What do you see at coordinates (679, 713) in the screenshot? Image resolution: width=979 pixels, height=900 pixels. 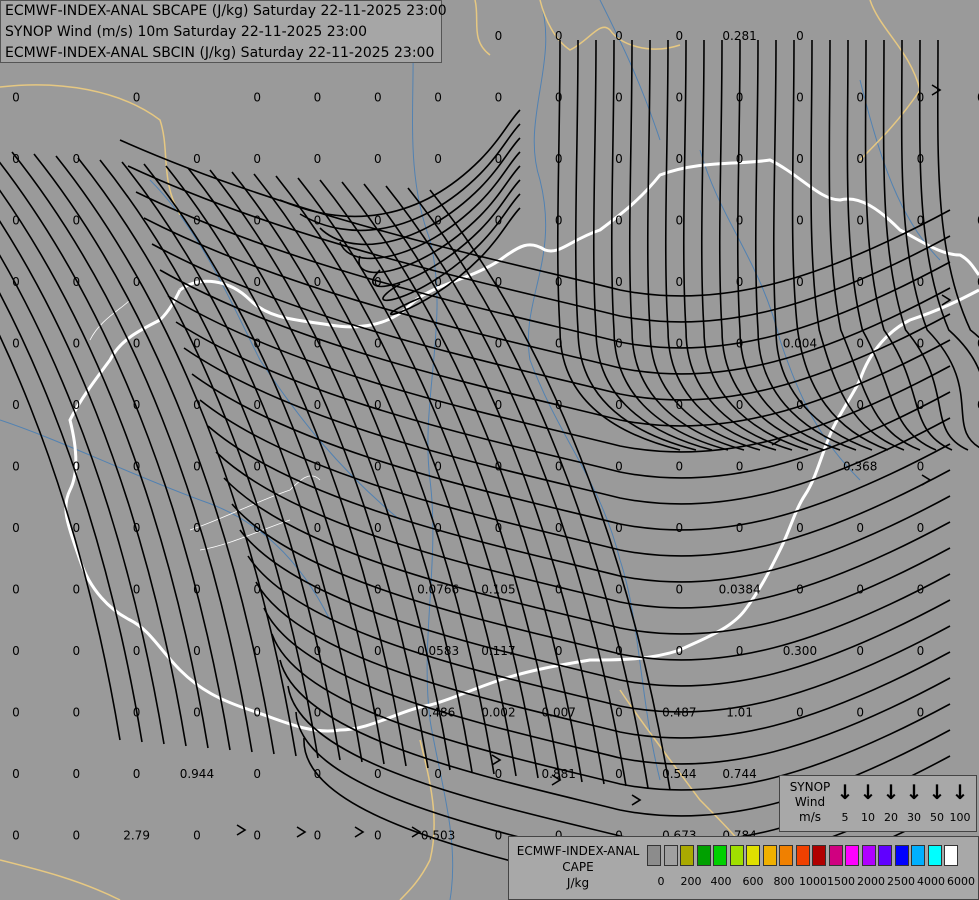 I see `cin-value-label: 0.487` at bounding box center [679, 713].